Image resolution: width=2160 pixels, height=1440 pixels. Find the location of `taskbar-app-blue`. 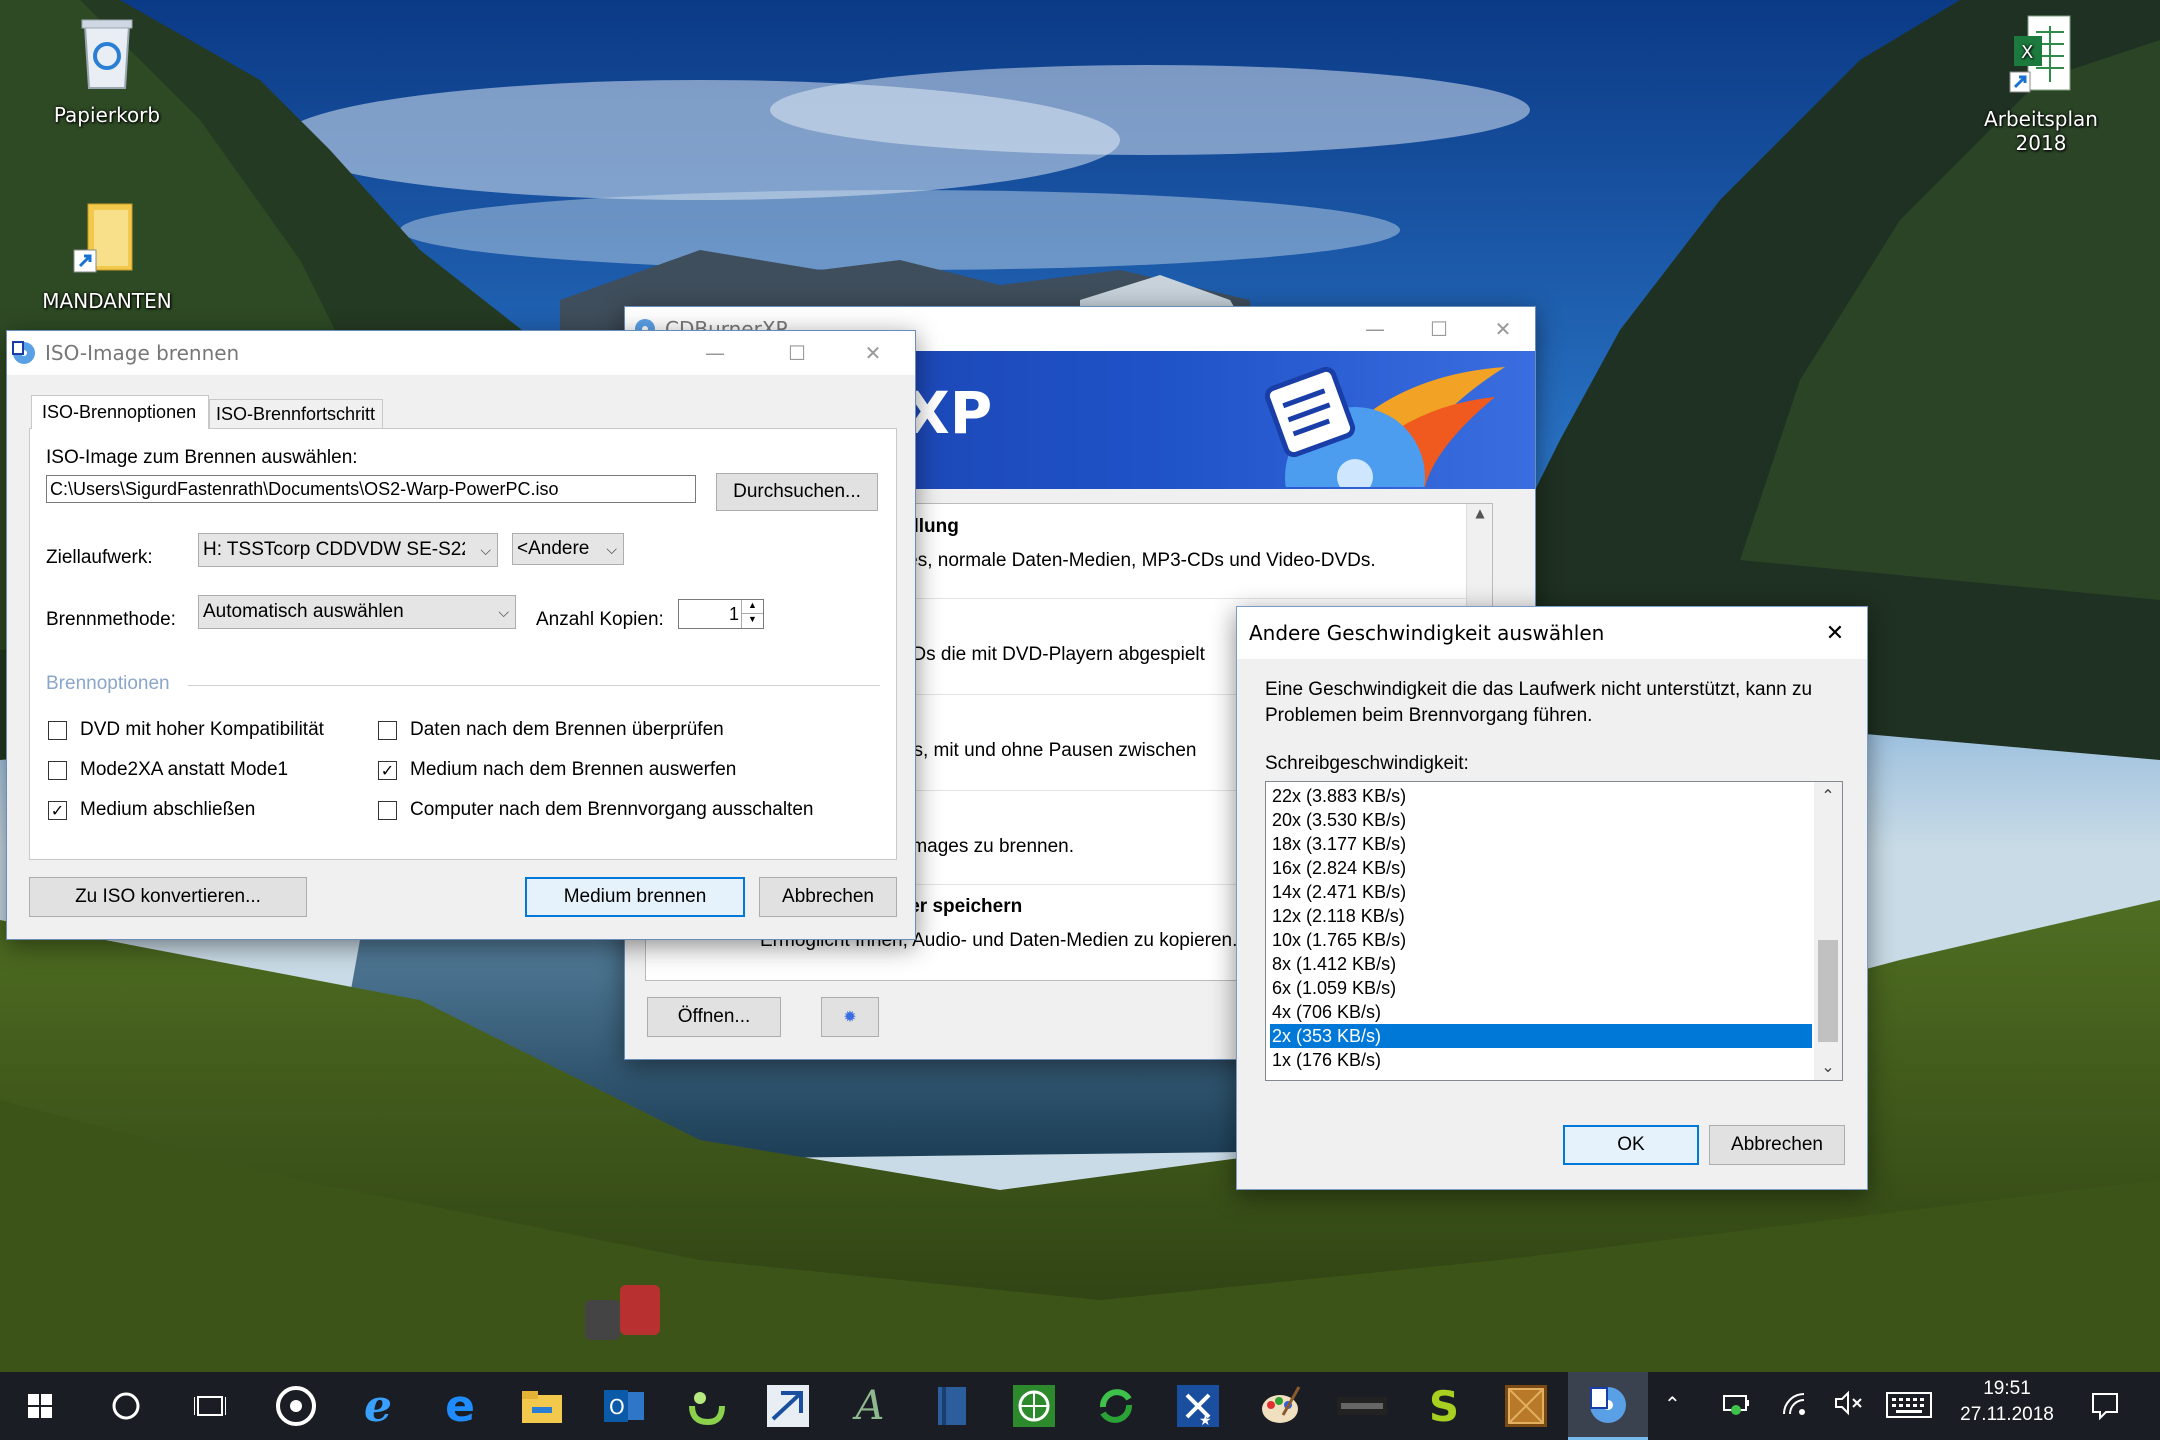

taskbar-app-blue is located at coordinates (788, 1406).